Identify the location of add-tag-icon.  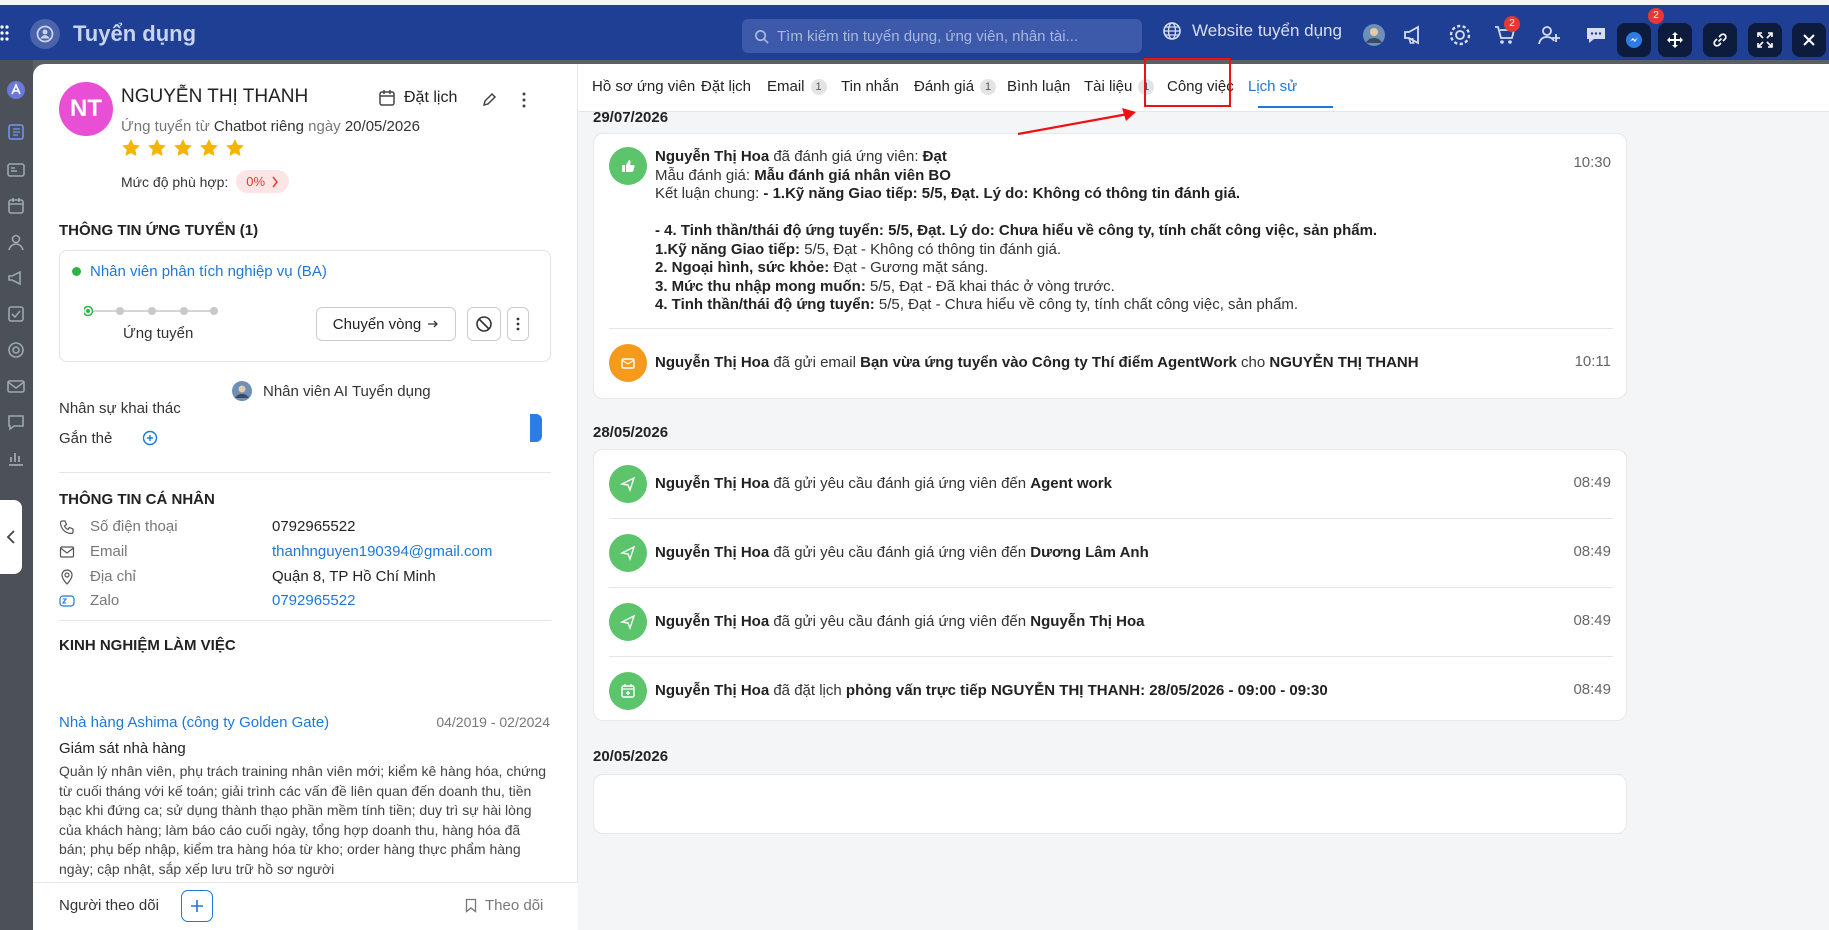
(150, 438).